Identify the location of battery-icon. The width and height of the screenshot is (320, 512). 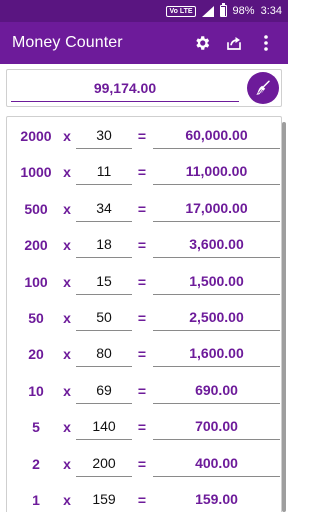
(223, 10).